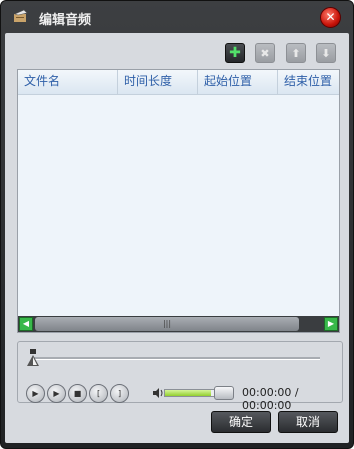 Image resolution: width=354 pixels, height=449 pixels. What do you see at coordinates (68, 82) in the screenshot?
I see `column-header-filename: 文件名` at bounding box center [68, 82].